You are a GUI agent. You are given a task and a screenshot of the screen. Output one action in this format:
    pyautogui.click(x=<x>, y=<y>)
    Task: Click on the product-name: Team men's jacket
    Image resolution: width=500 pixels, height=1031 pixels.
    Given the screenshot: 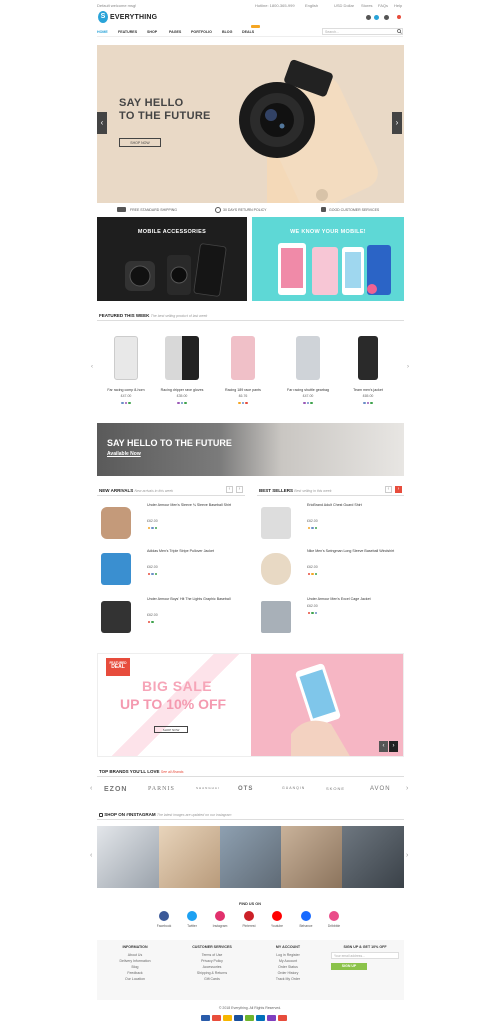 What is the action you would take?
    pyautogui.click(x=368, y=390)
    